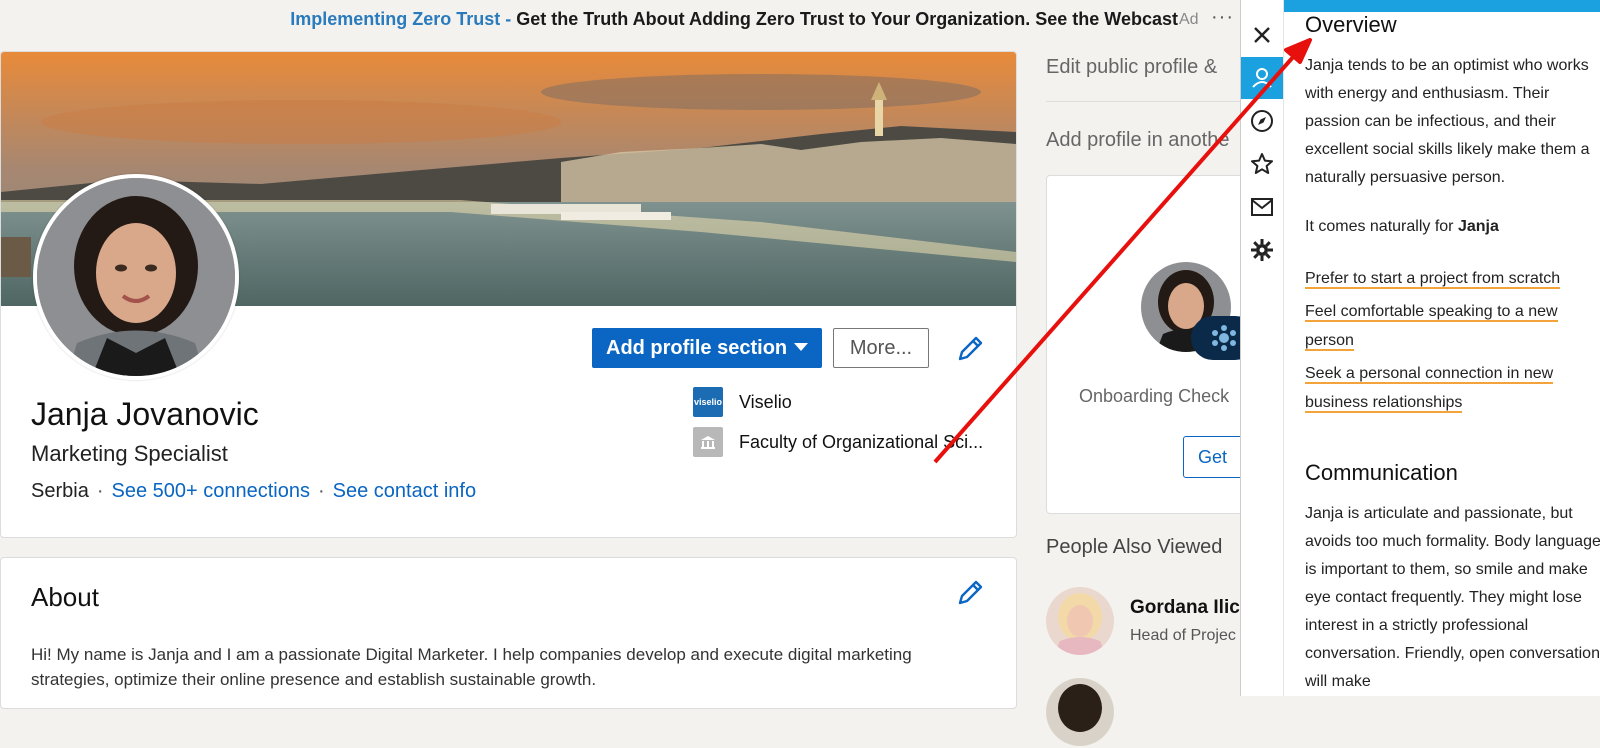  Describe the element at coordinates (1351, 24) in the screenshot. I see `overview-title: Overview` at that location.